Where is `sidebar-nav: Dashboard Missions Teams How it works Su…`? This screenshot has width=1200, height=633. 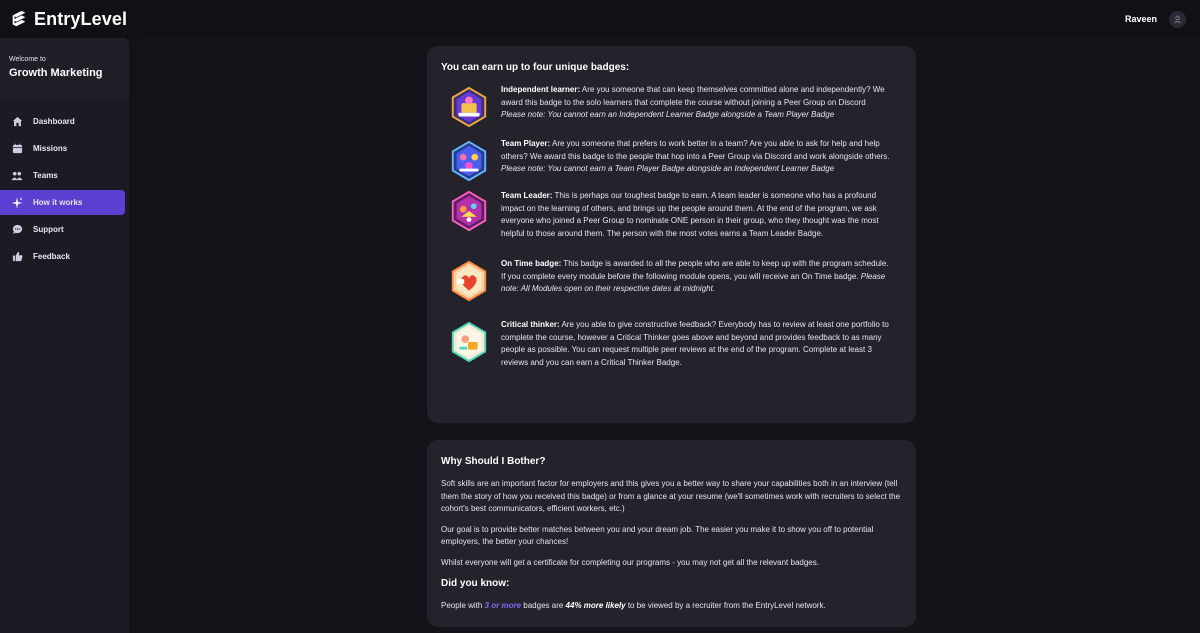 sidebar-nav: Dashboard Missions Teams How it works Su… is located at coordinates (64, 184).